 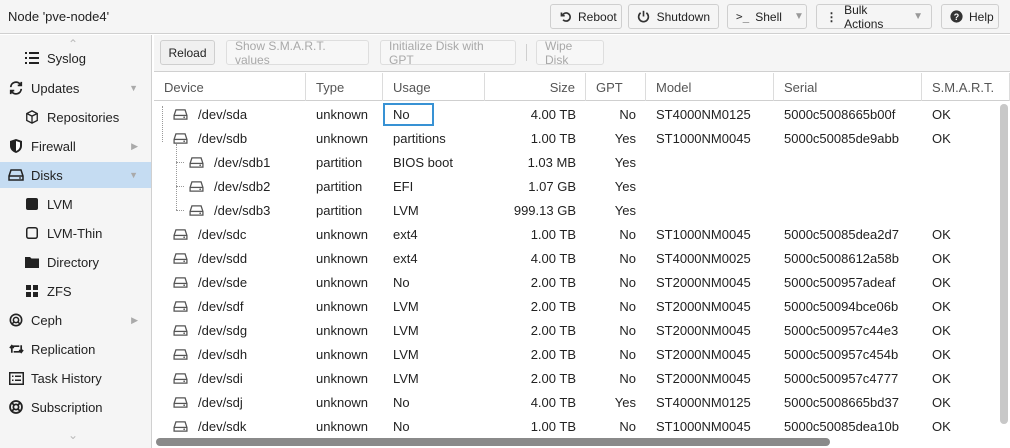 What do you see at coordinates (874, 17) in the screenshot?
I see `bulk-actions-button: ⋮ Bulk Actions ▼` at bounding box center [874, 17].